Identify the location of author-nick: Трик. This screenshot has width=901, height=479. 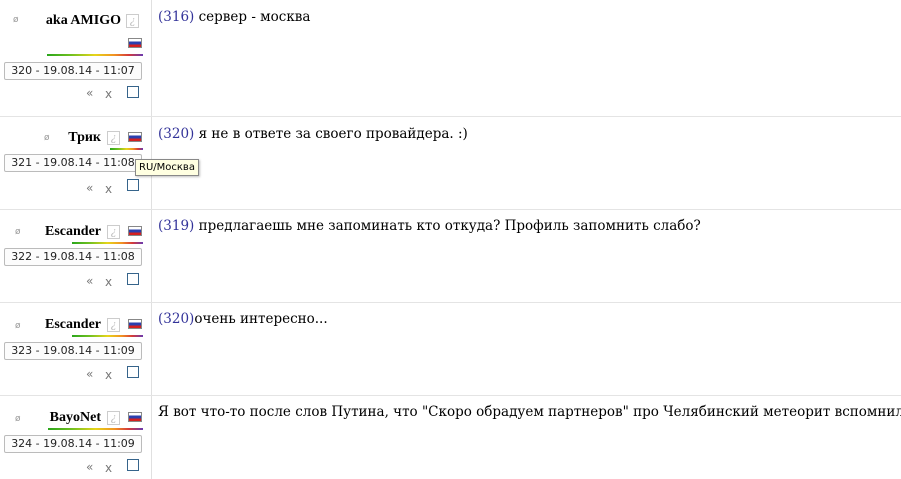
(84, 138).